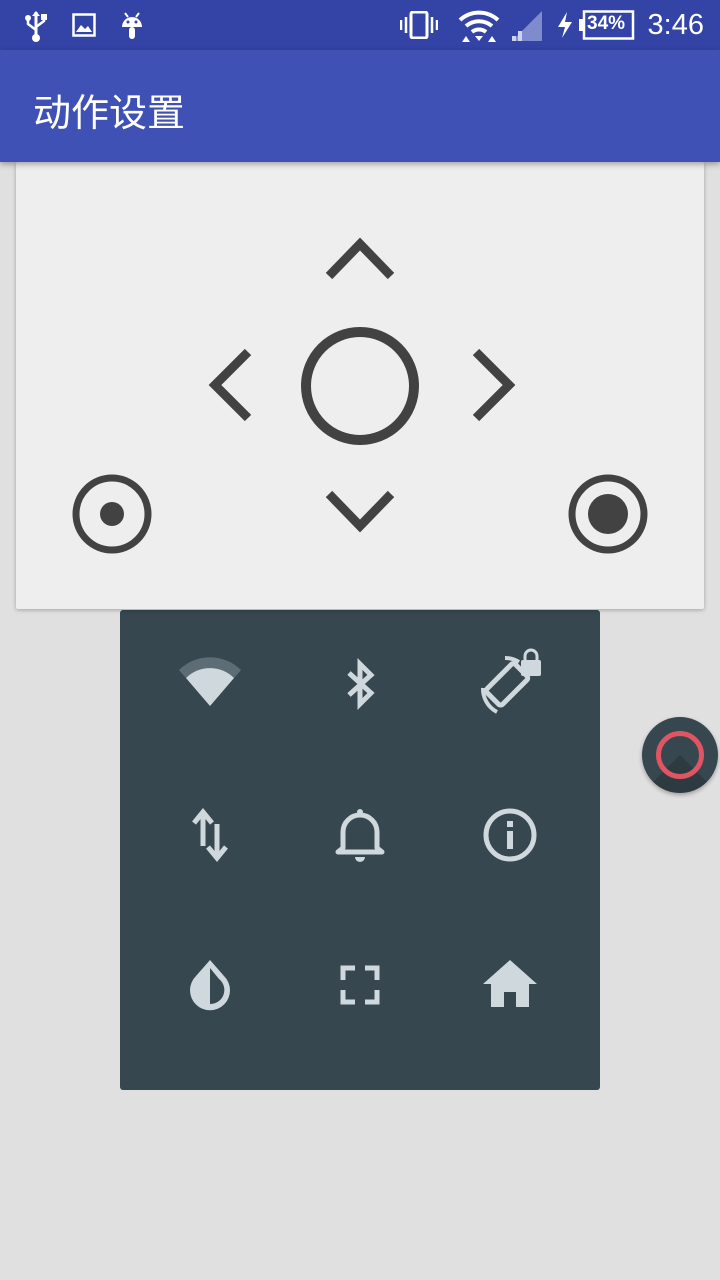 Image resolution: width=720 pixels, height=1280 pixels. I want to click on dpad-left-button, so click(233, 385).